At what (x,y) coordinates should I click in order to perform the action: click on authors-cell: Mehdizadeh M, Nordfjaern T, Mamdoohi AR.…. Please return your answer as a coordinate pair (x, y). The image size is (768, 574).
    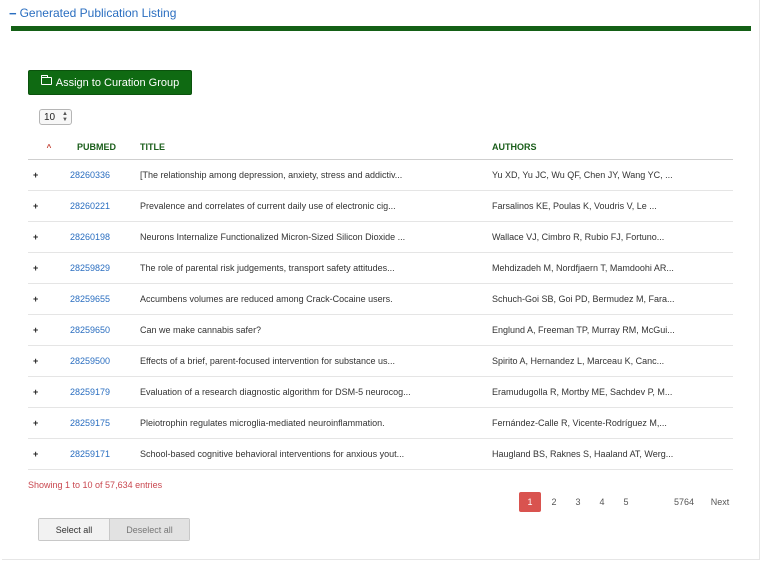
    Looking at the image, I should click on (612, 268).